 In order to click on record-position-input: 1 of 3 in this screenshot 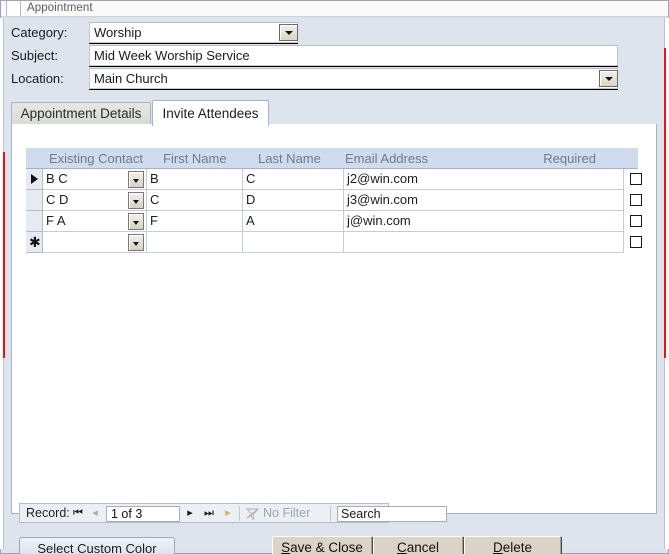, I will do `click(143, 514)`.